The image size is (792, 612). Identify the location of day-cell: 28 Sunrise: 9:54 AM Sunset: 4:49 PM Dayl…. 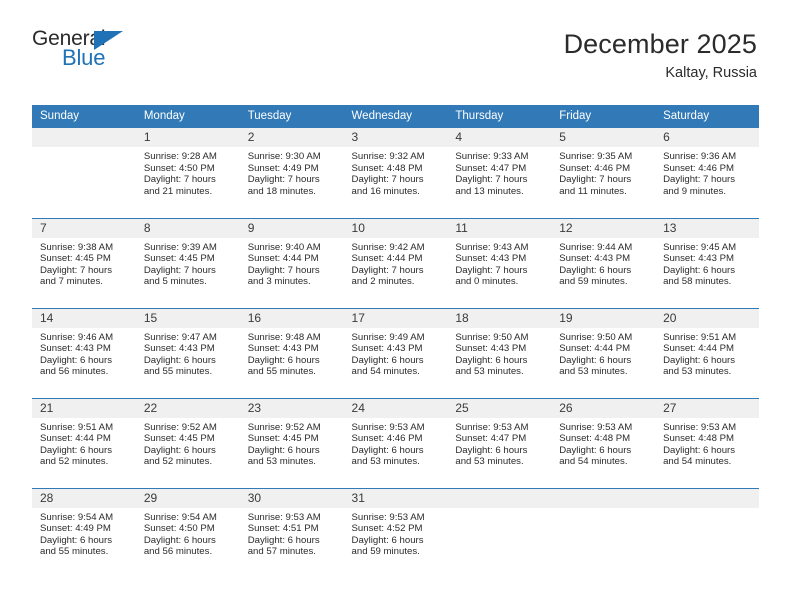
(84, 532).